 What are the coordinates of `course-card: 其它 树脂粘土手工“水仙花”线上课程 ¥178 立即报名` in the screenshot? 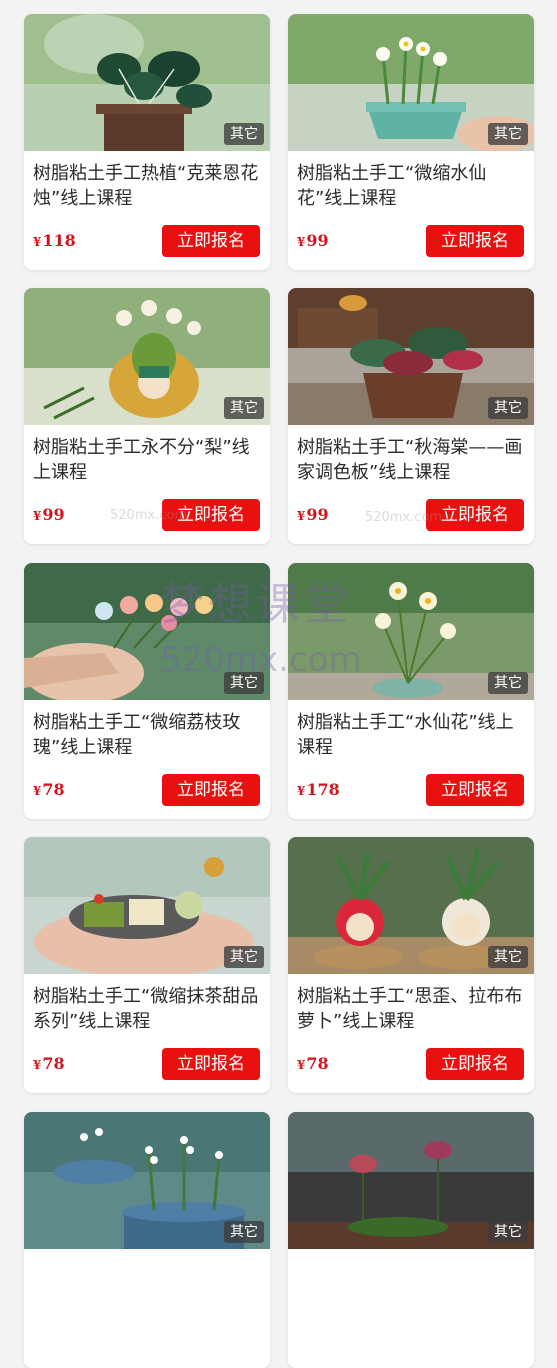 It's located at (411, 691).